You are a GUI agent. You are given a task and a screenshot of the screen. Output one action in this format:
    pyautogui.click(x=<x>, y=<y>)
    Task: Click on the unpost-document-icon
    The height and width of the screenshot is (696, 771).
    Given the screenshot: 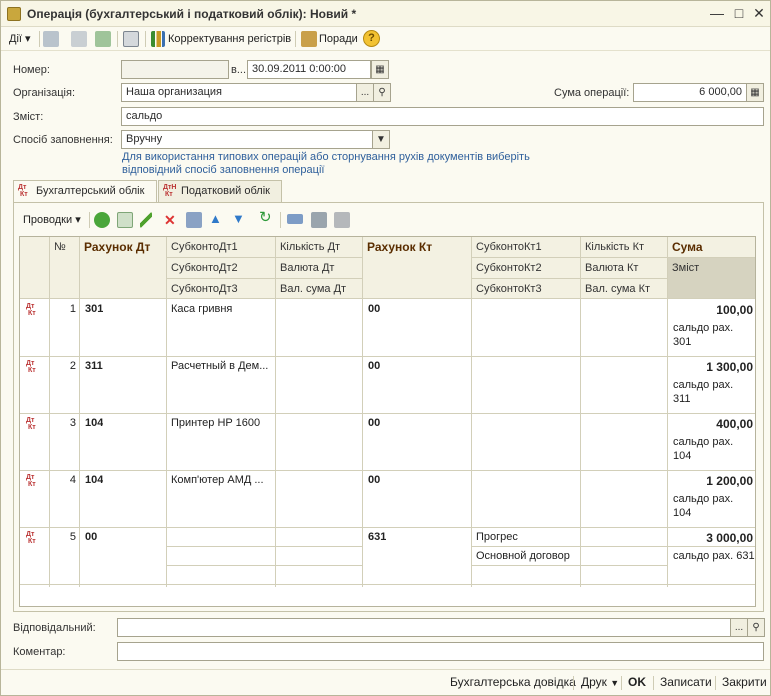 What is the action you would take?
    pyautogui.click(x=79, y=39)
    